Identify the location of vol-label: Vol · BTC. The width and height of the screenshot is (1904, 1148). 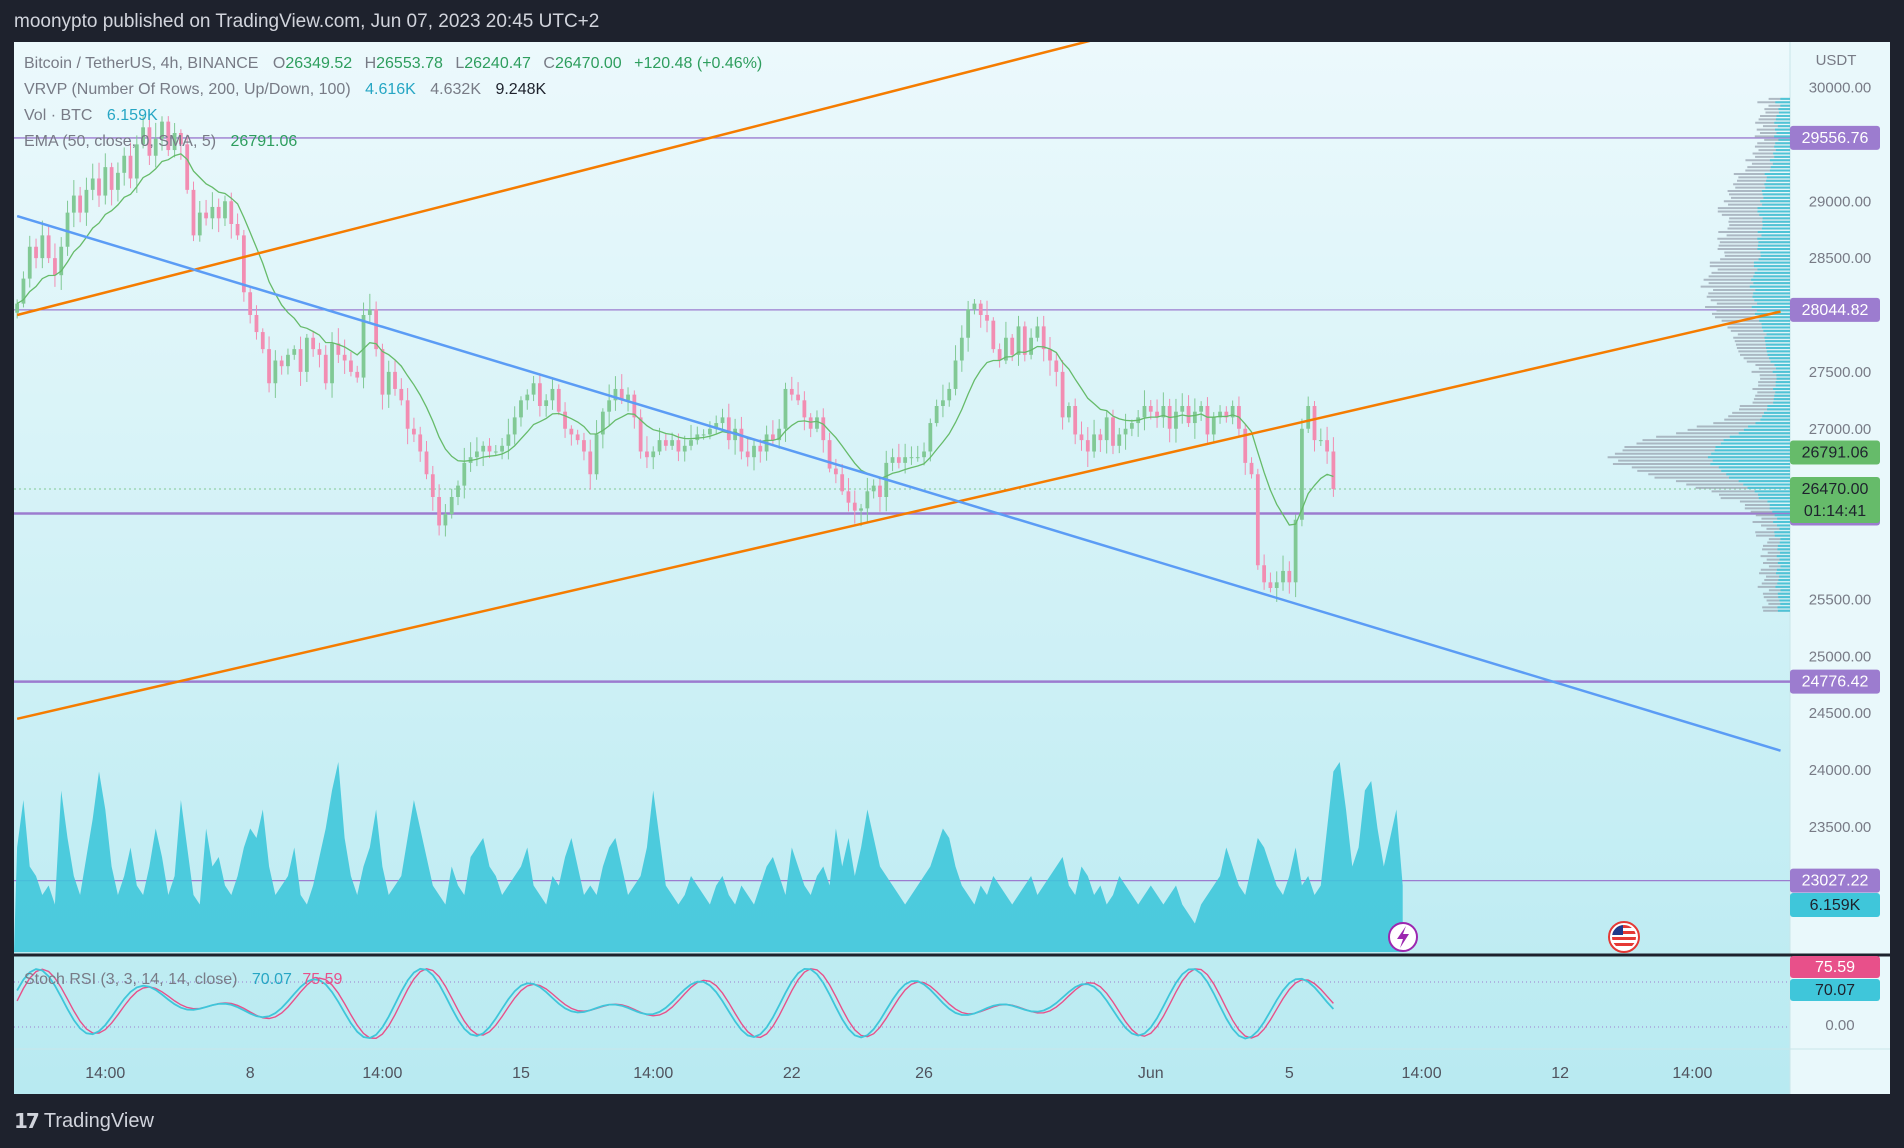
(58, 115).